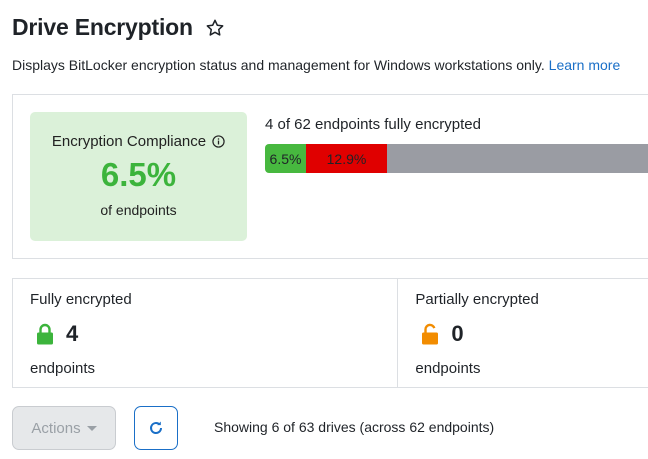 The width and height of the screenshot is (648, 459). What do you see at coordinates (442, 334) in the screenshot?
I see `stat-value-row: 0` at bounding box center [442, 334].